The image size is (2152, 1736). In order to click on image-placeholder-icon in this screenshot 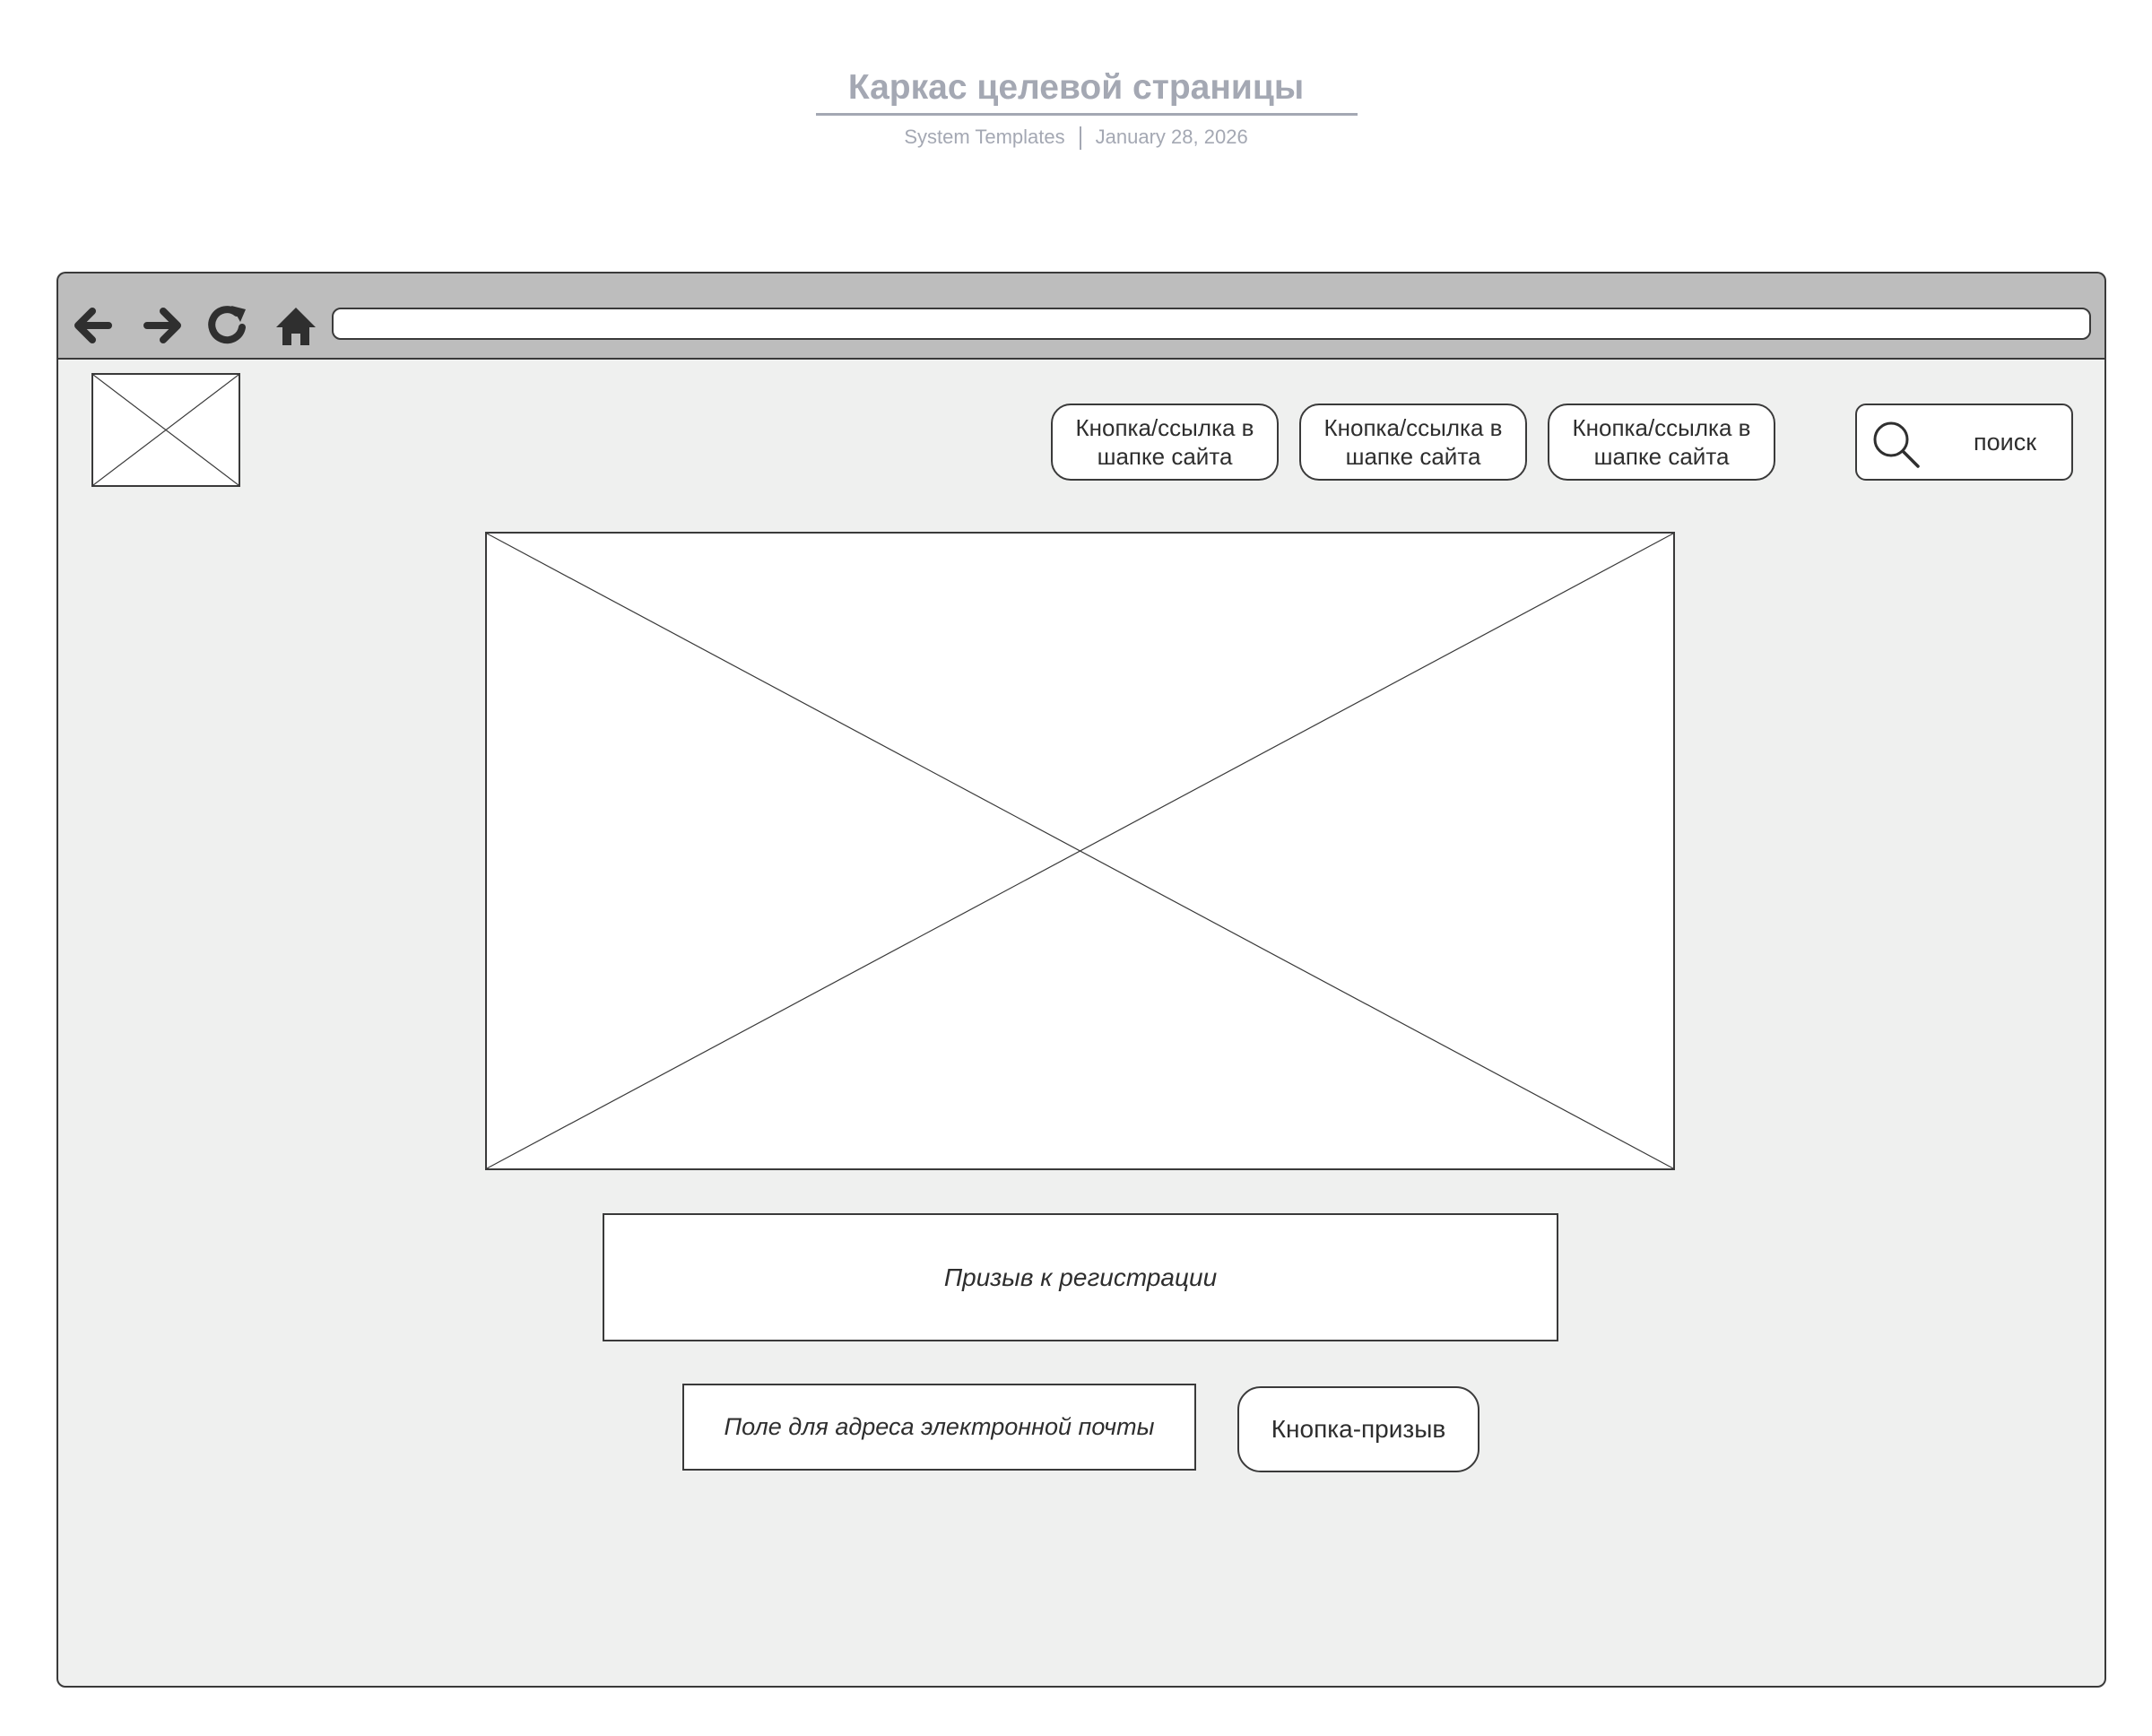, I will do `click(166, 430)`.